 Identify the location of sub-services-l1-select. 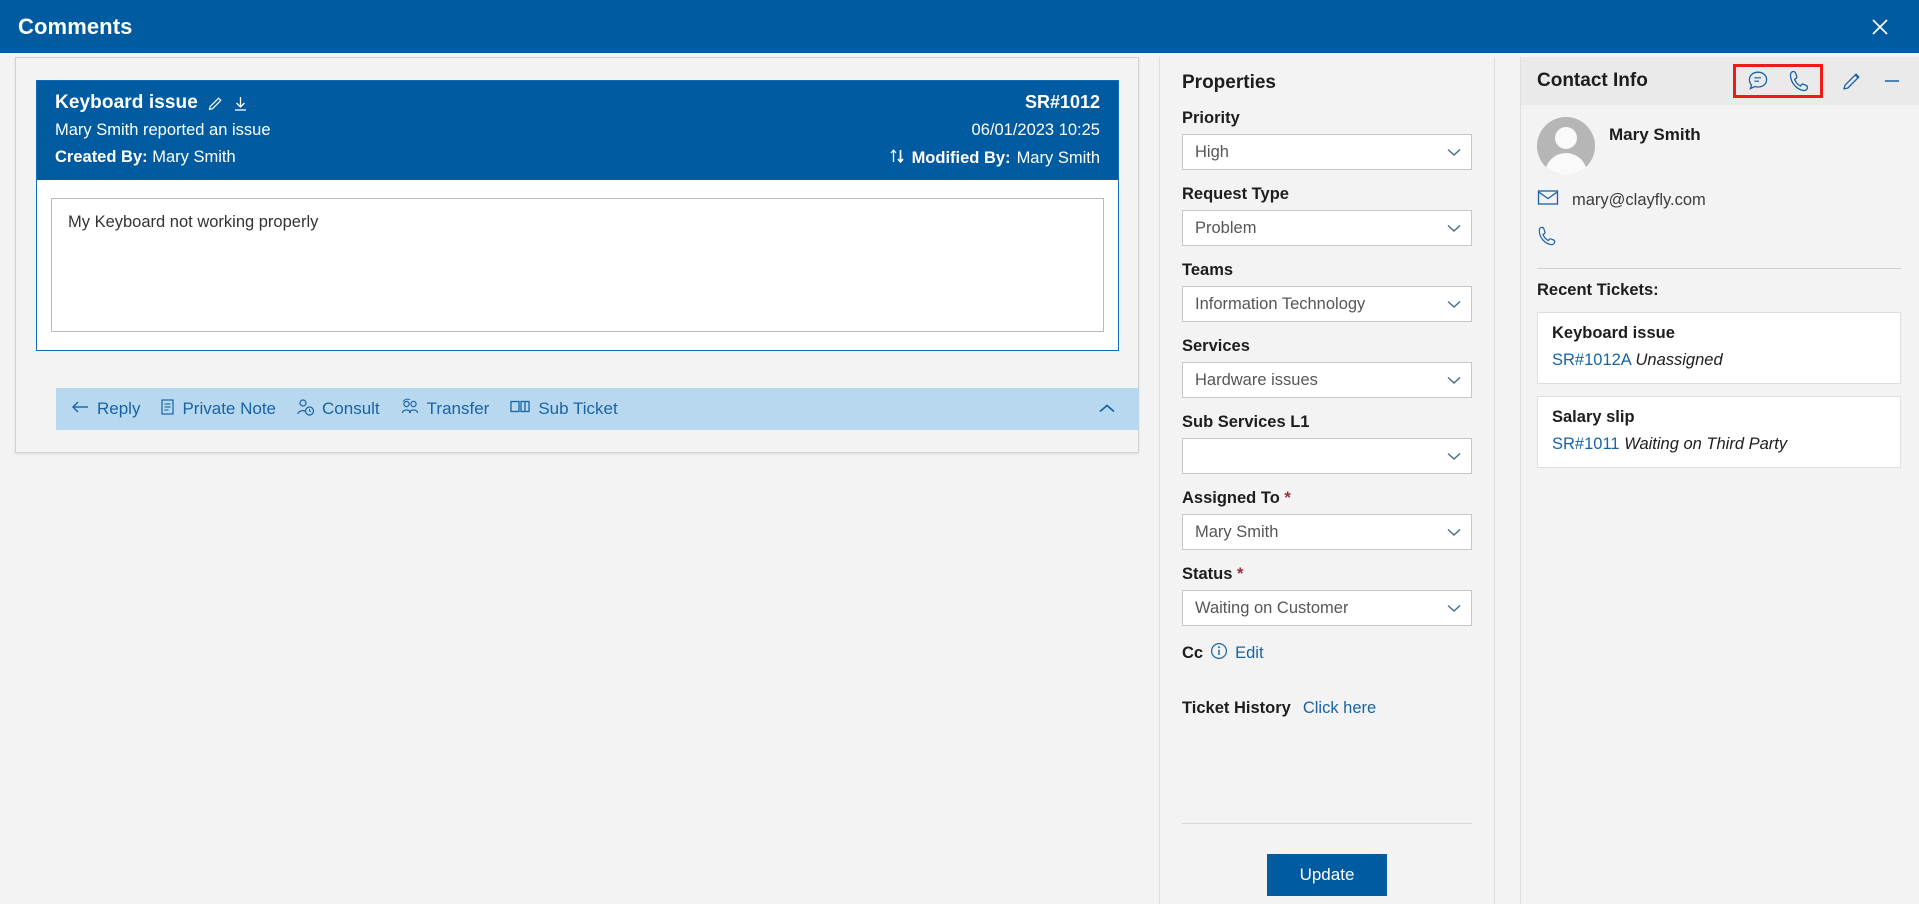
(1327, 456).